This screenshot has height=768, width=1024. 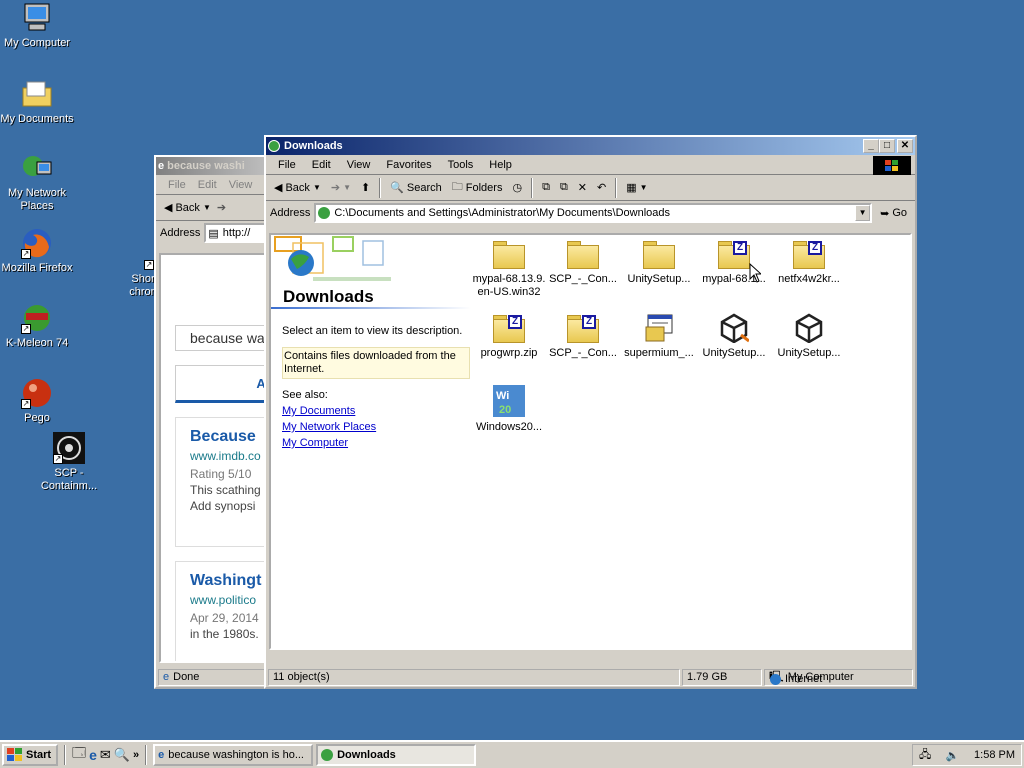 I want to click on quicklaunch-more-icon: », so click(x=136, y=755).